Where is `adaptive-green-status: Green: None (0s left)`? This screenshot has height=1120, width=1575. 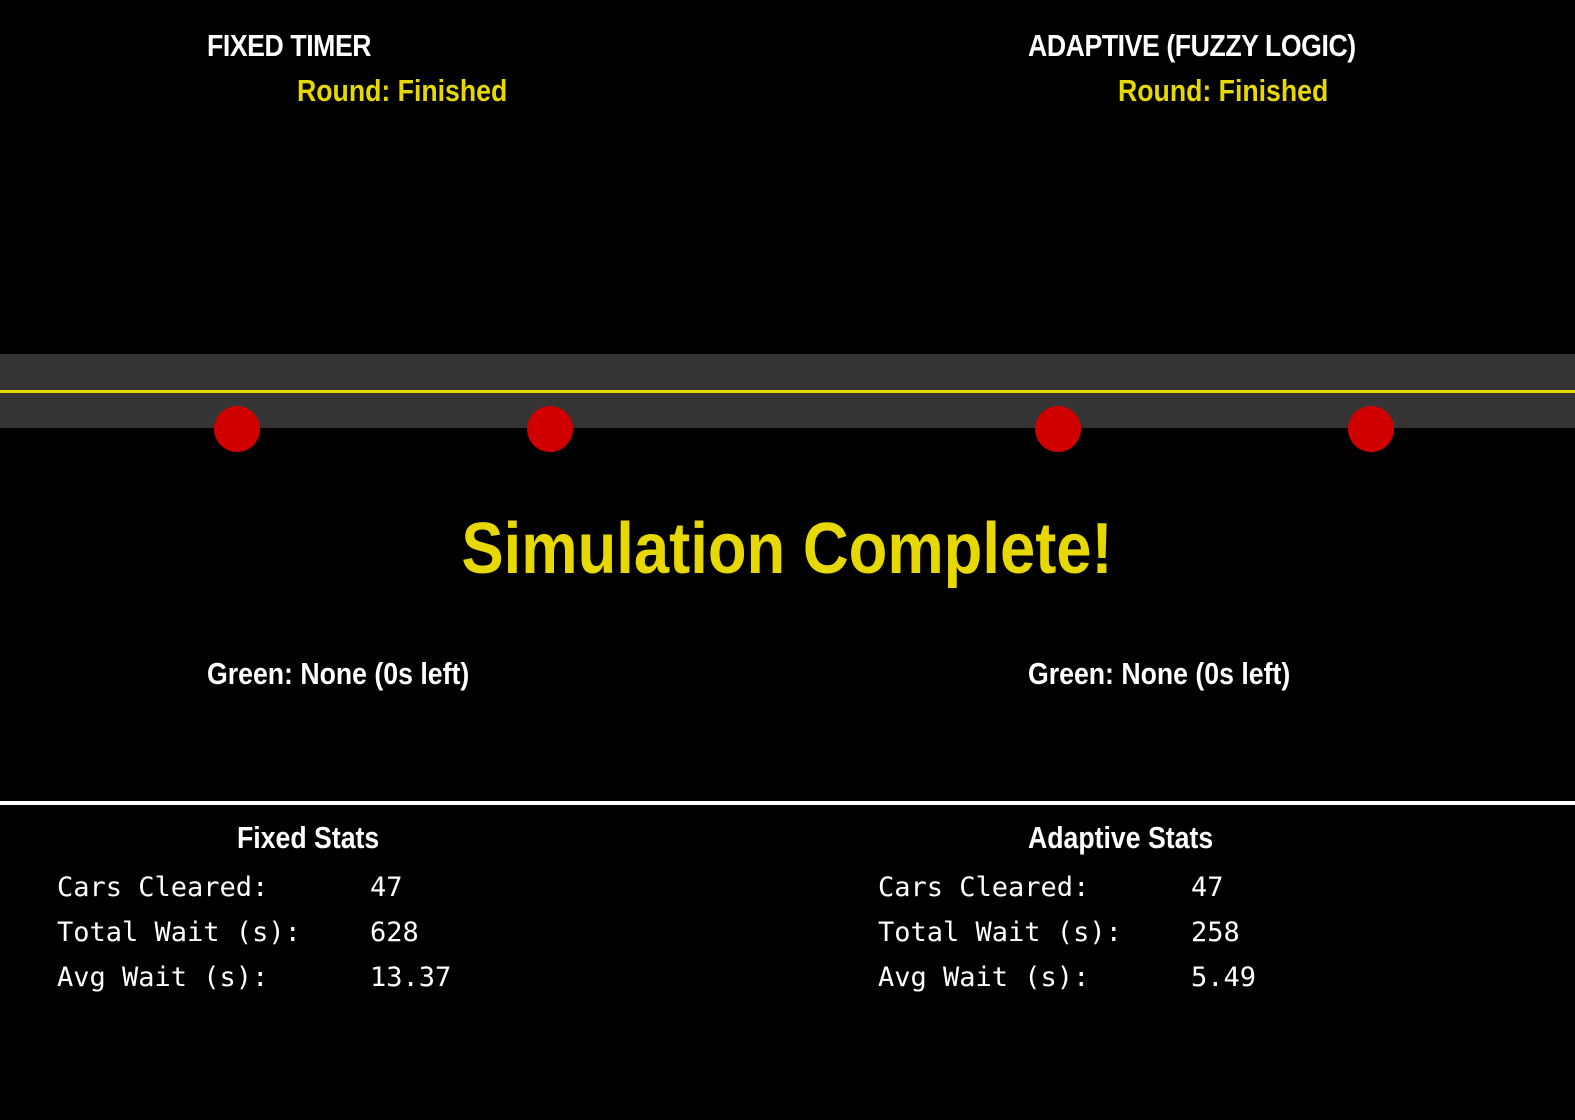 adaptive-green-status: Green: None (0s left) is located at coordinates (1159, 673).